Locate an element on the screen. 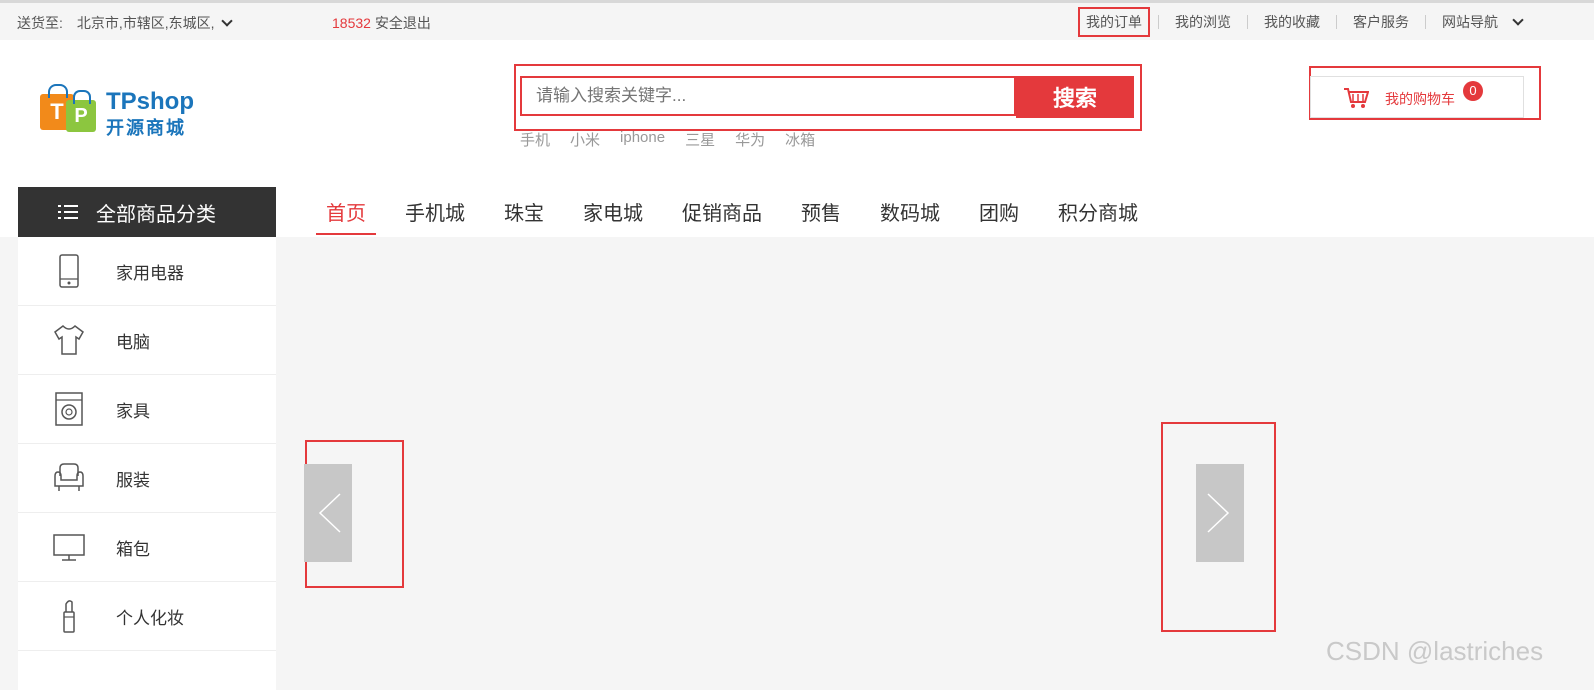 Image resolution: width=1594 pixels, height=690 pixels. user-info: 18532 安全退出 is located at coordinates (381, 23).